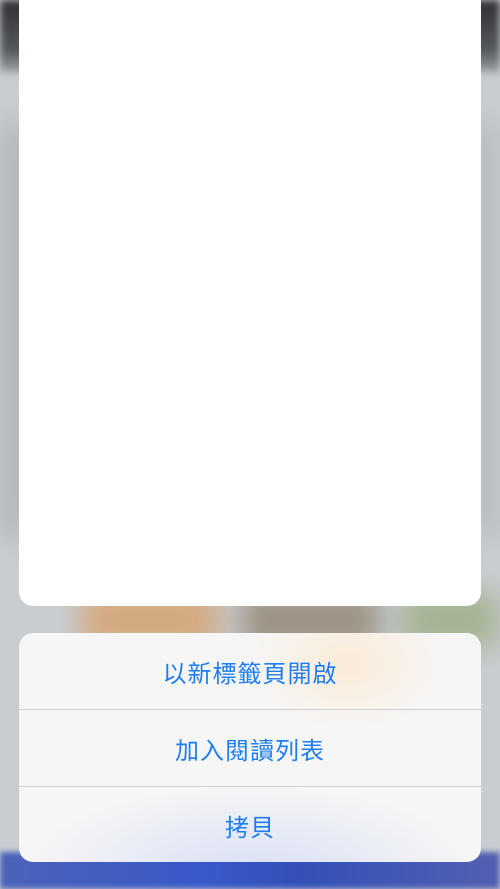 The height and width of the screenshot is (889, 500). I want to click on add-to-reading-list-button: 加入閱讀列表, so click(250, 748).